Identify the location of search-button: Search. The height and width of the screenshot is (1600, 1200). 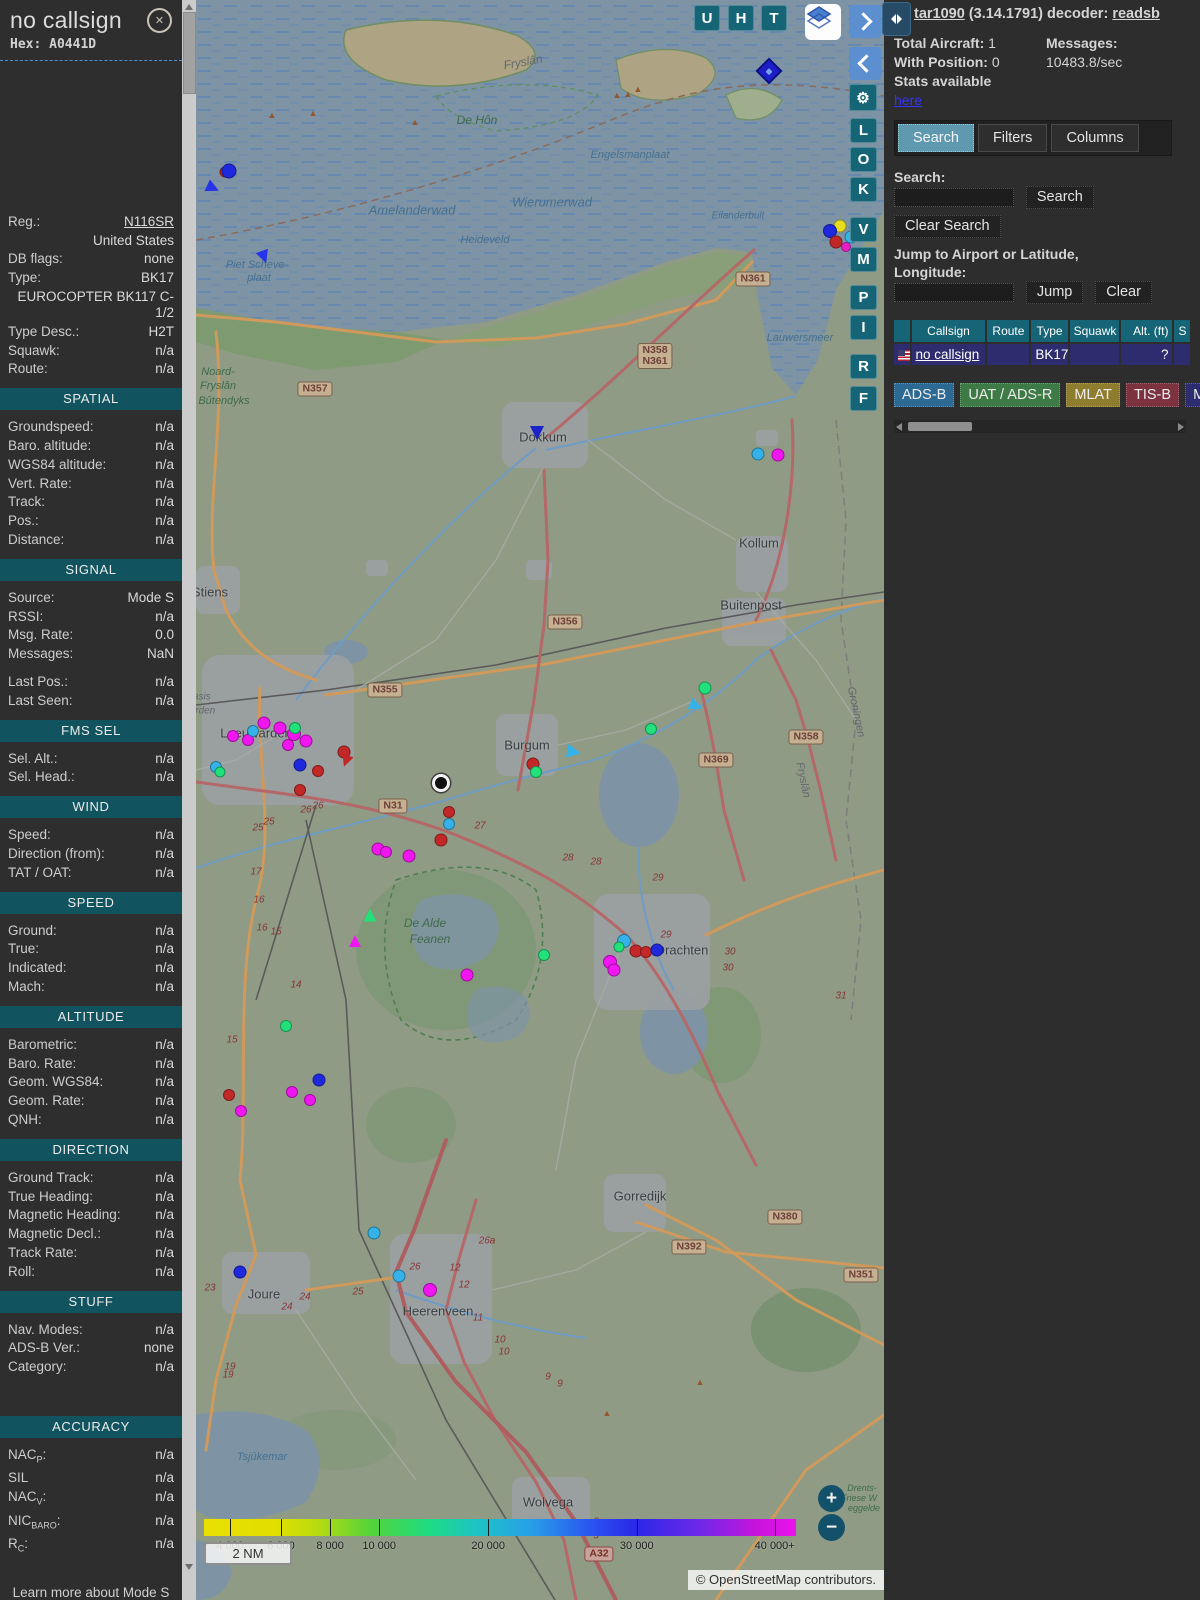
(1059, 197).